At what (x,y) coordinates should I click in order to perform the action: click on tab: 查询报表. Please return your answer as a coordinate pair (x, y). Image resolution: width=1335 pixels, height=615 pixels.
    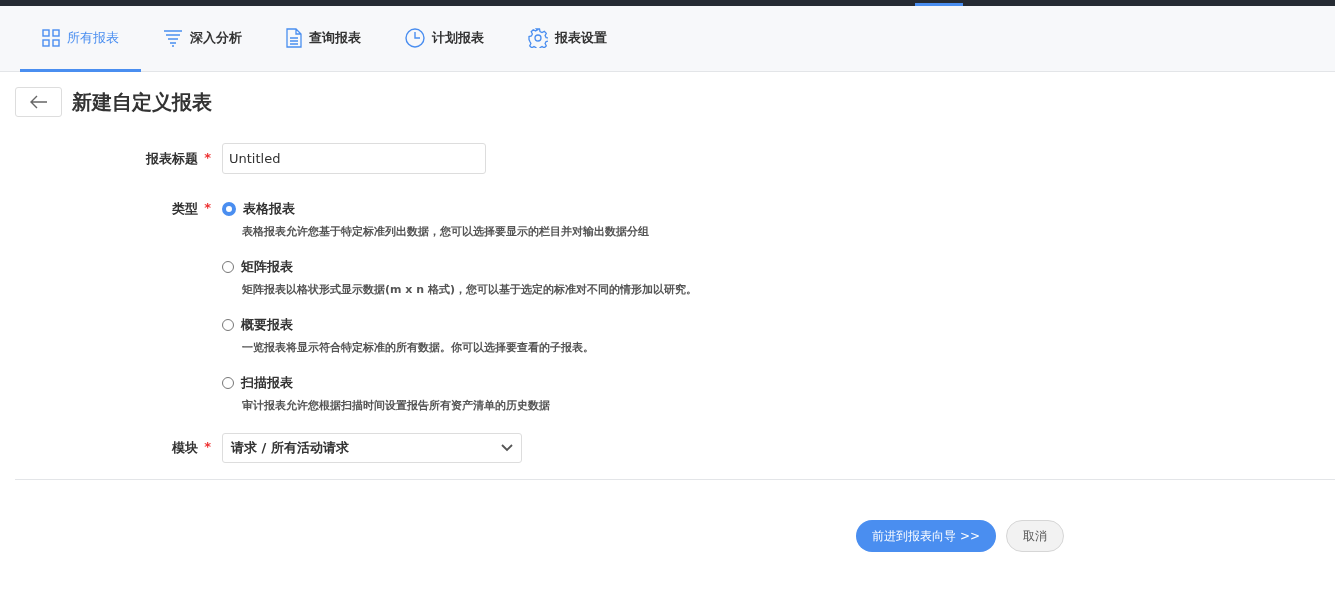
    Looking at the image, I should click on (323, 39).